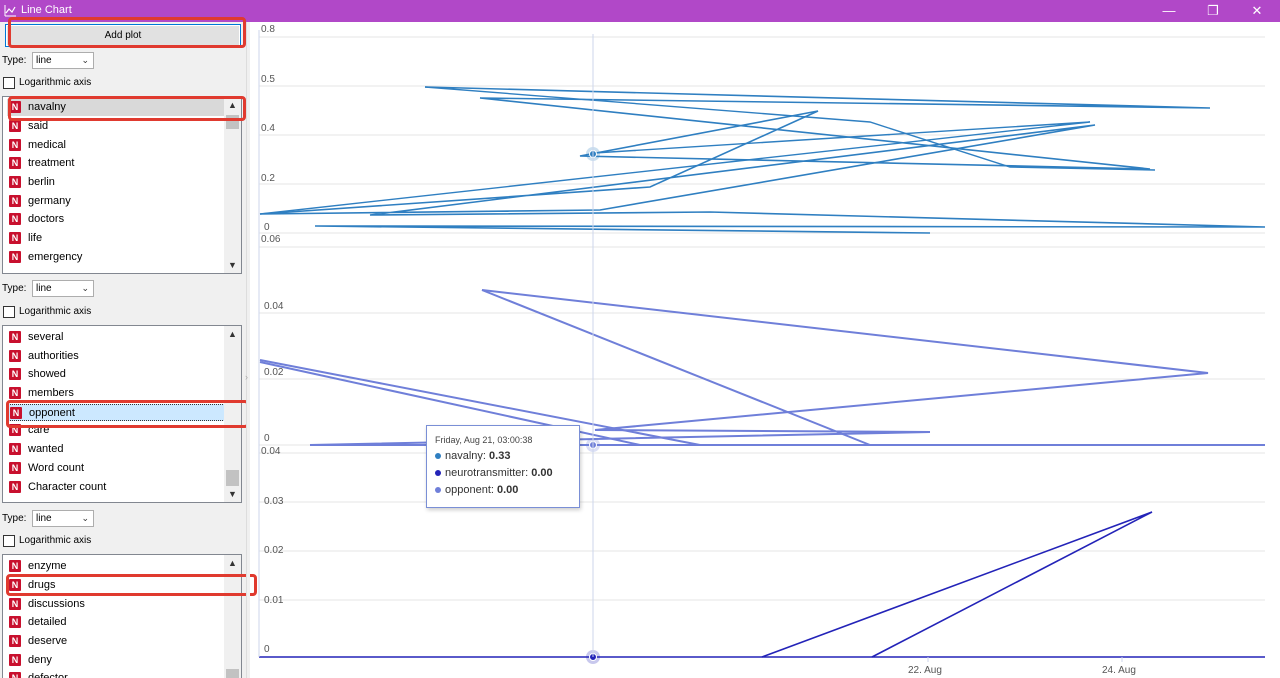  I want to click on list-item-label: discussions, so click(56, 604).